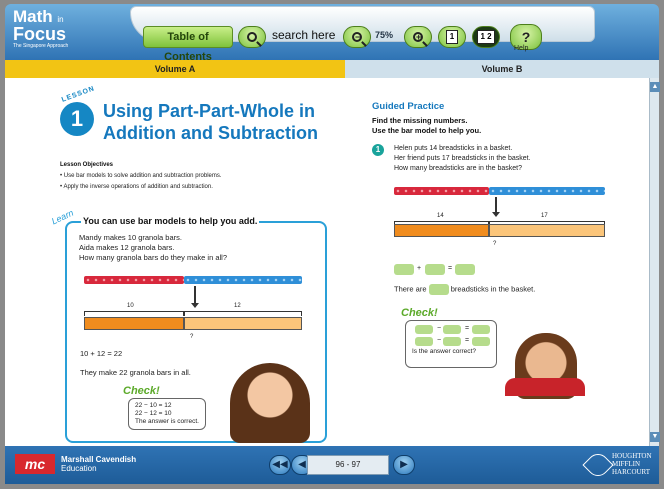 Image resolution: width=664 pixels, height=489 pixels. Describe the element at coordinates (130, 237) in the screenshot. I see `learn-line: Mandy makes 10 granola bars.` at that location.